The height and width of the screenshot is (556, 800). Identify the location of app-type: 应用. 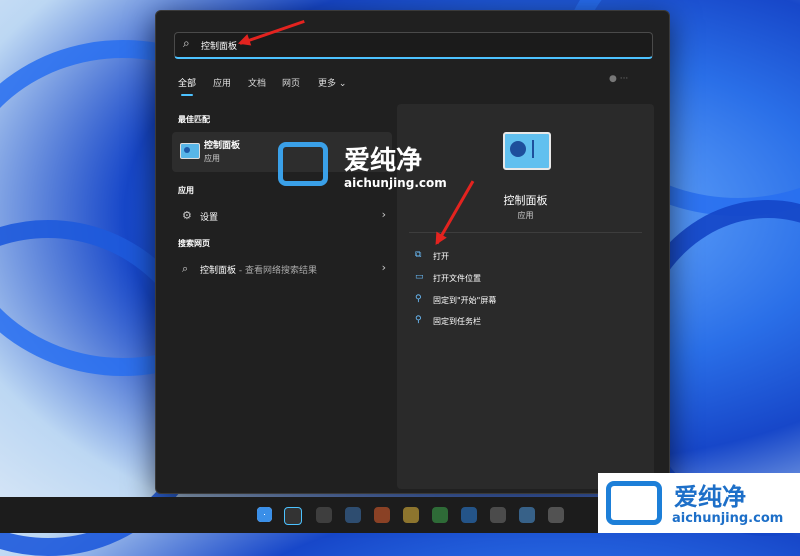
(525, 215).